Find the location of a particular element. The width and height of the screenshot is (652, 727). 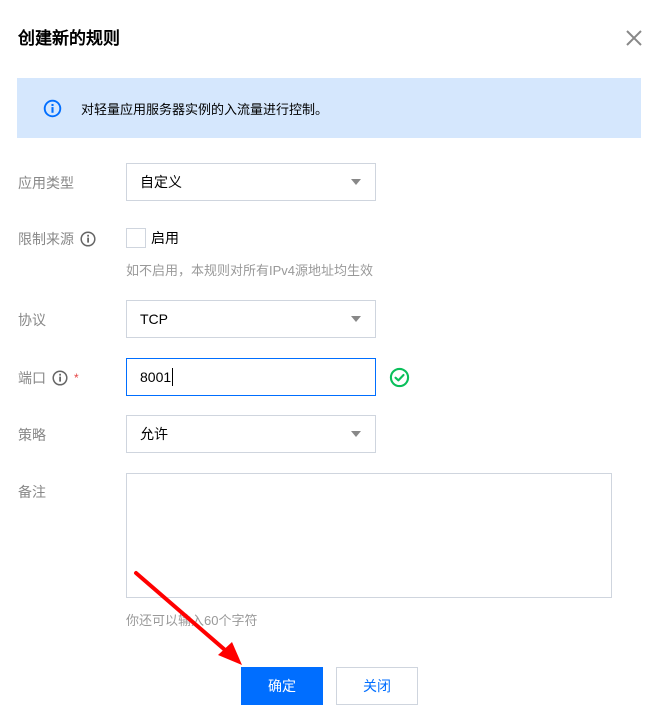

source-limit-label: 限制来源 is located at coordinates (57, 239).